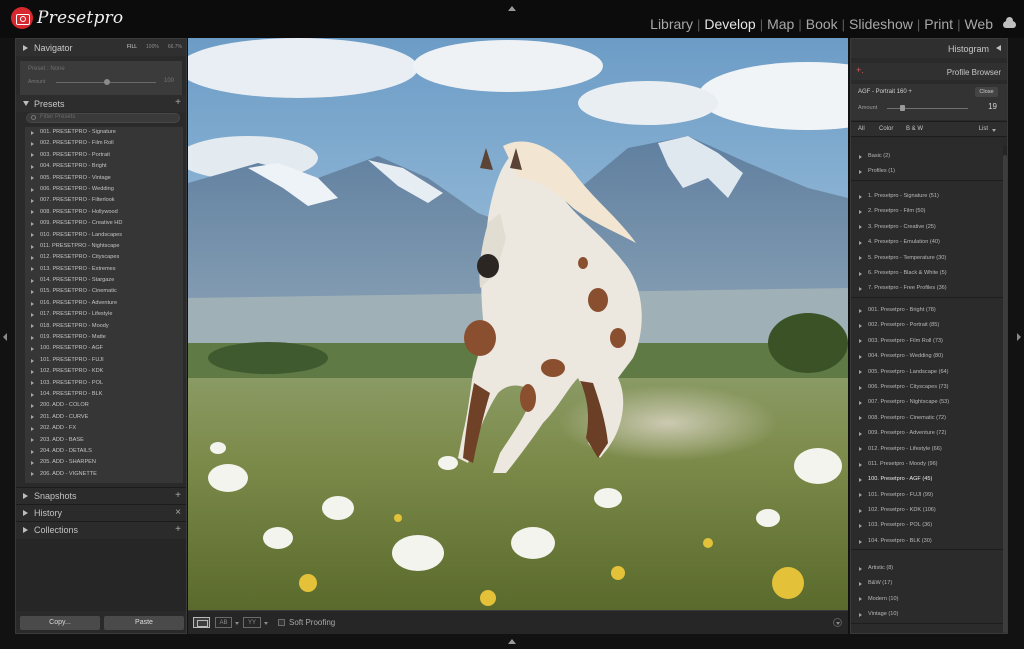  Describe the element at coordinates (104, 314) in the screenshot. I see `preset-folder: 017. PRESETPRO - Lifestyle` at that location.